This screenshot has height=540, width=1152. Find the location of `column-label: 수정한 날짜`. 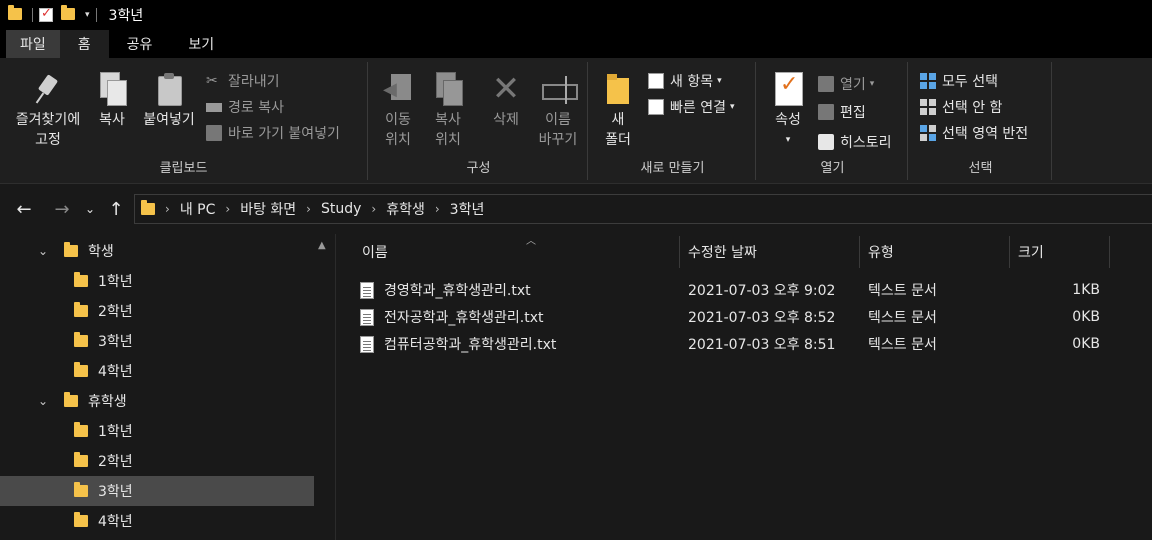

column-label: 수정한 날짜 is located at coordinates (722, 253).